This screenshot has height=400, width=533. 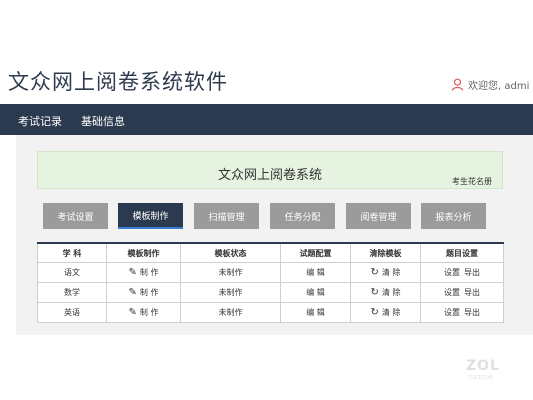 What do you see at coordinates (472, 181) in the screenshot?
I see `student-roster-link: 考生花名册` at bounding box center [472, 181].